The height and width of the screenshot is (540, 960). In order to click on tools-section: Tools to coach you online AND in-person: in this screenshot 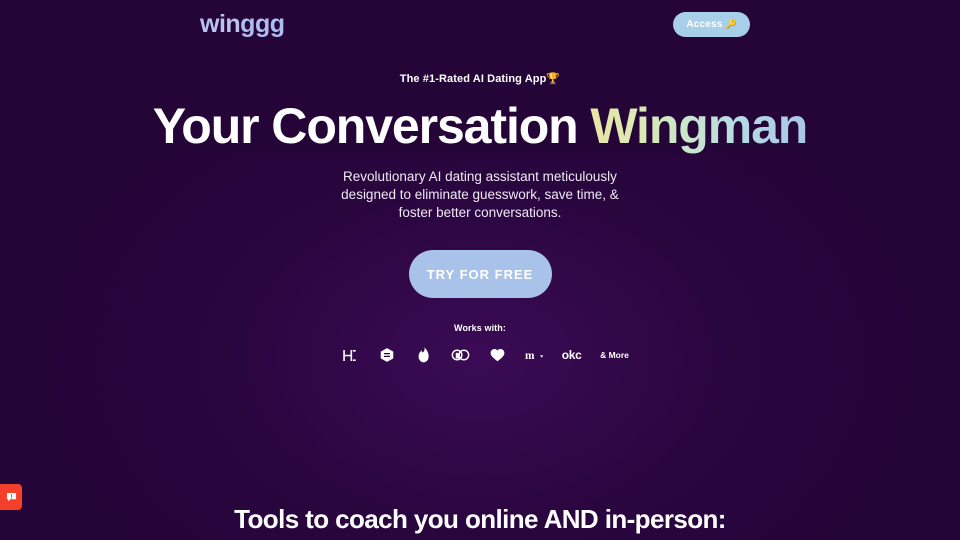, I will do `click(480, 519)`.